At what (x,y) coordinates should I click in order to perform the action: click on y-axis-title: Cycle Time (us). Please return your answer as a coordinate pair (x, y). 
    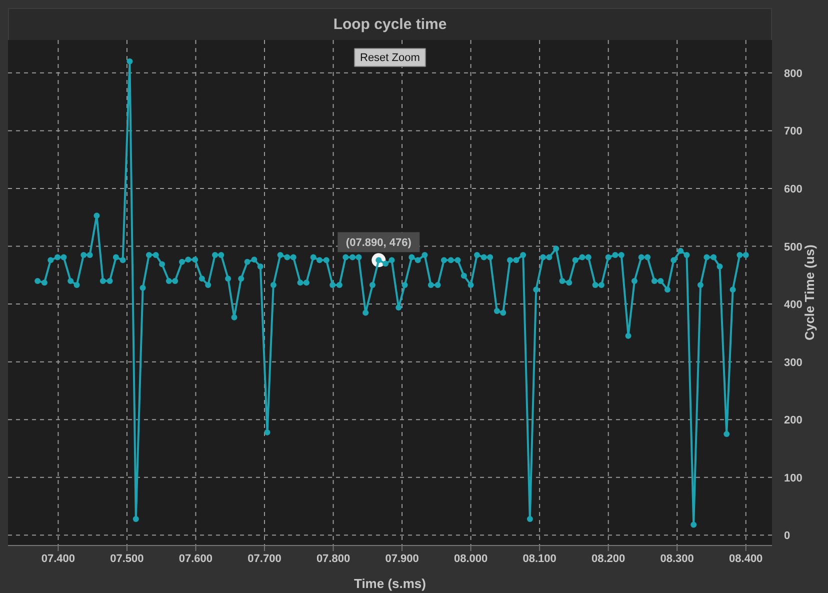
    Looking at the image, I should click on (809, 292).